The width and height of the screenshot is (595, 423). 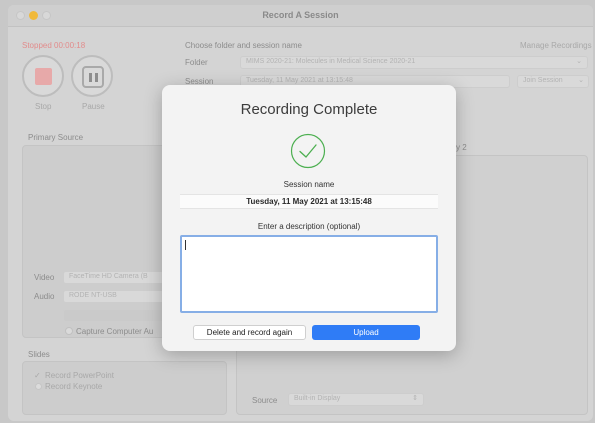 I want to click on session-name-label: Session name, so click(x=309, y=184).